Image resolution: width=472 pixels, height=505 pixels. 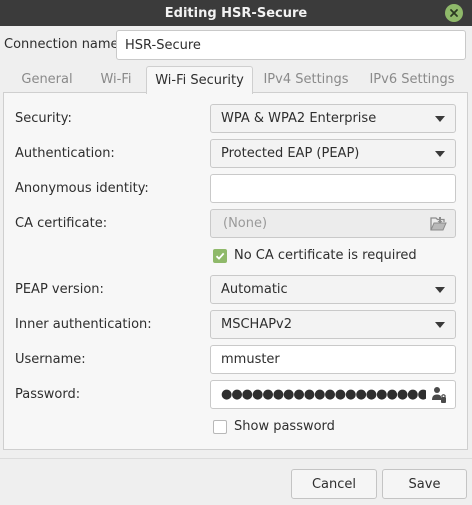 I want to click on user-key-icon, so click(x=439, y=395).